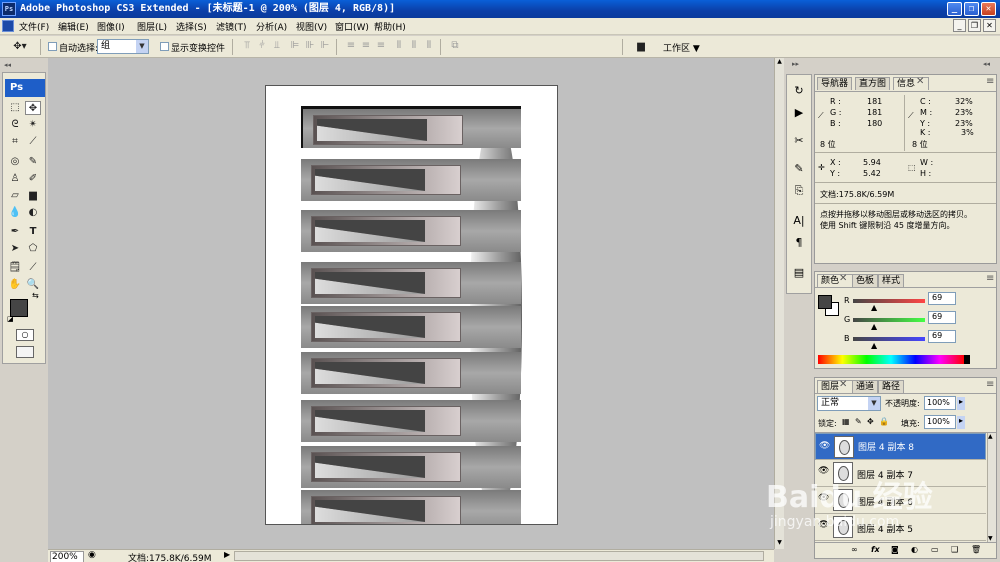 The width and height of the screenshot is (1000, 562). I want to click on color-r-thumb-icon: ▲, so click(874, 307).